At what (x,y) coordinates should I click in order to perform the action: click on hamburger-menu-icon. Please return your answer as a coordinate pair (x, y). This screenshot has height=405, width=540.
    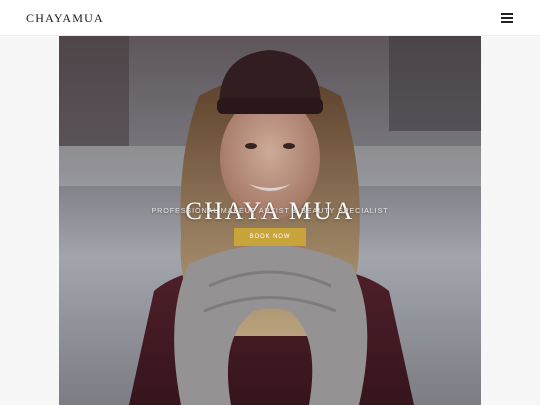
    Looking at the image, I should click on (507, 18).